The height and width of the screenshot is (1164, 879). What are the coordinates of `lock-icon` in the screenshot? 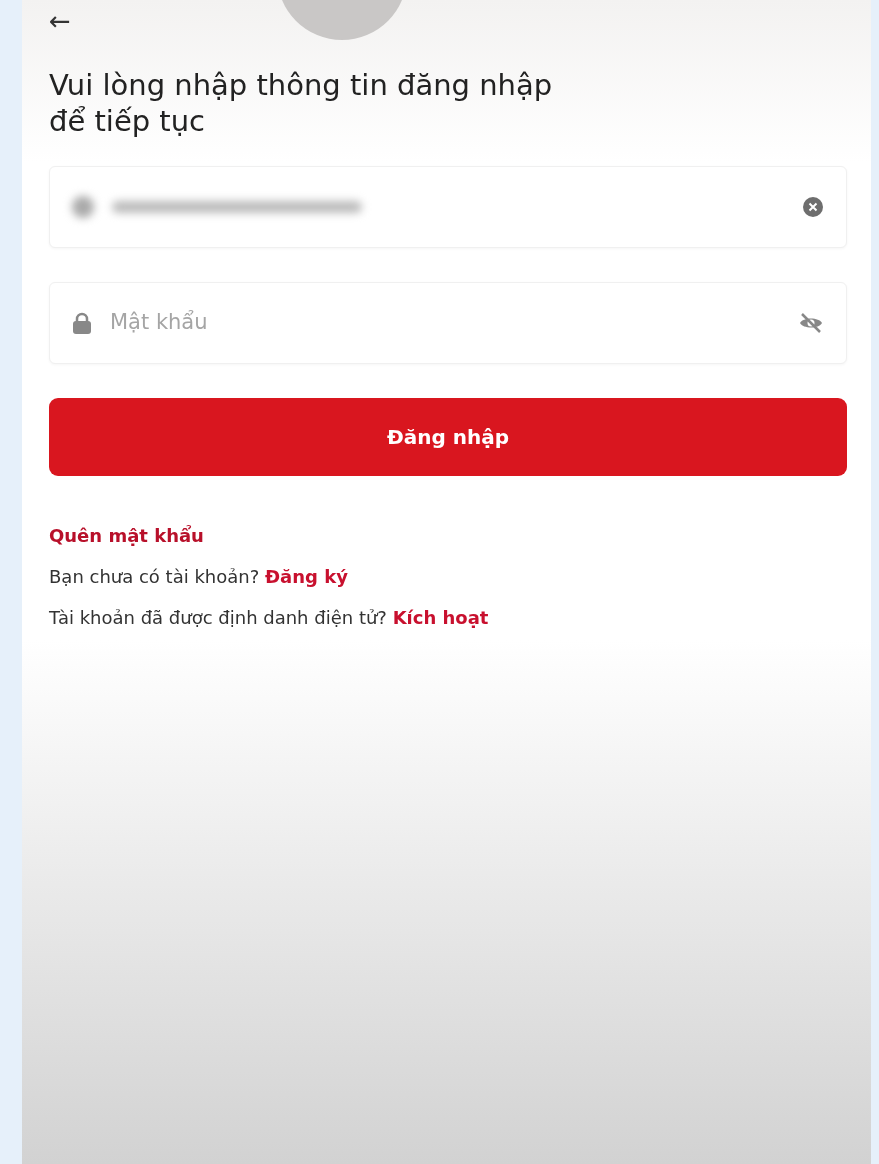 It's located at (82, 322).